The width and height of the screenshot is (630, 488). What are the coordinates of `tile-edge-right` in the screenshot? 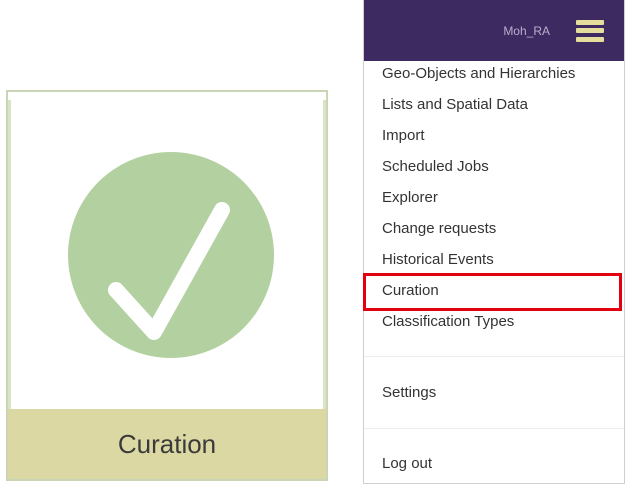 It's located at (324, 254).